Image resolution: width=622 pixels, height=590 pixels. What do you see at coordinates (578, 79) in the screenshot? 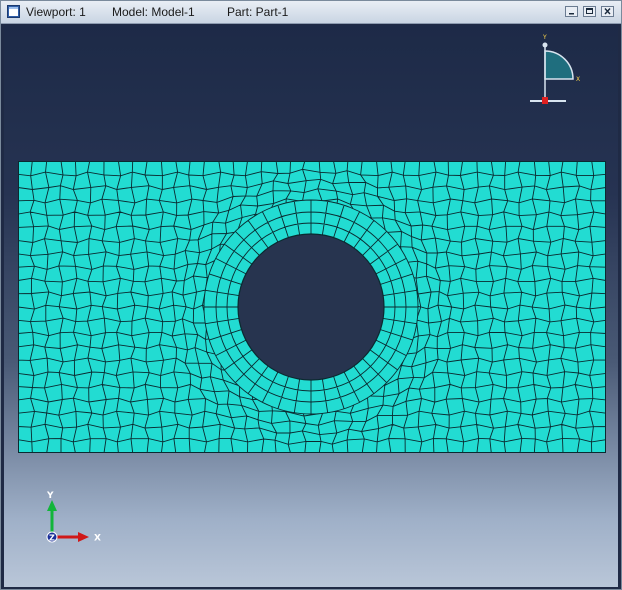
I see `triad-top-x-label: X` at bounding box center [578, 79].